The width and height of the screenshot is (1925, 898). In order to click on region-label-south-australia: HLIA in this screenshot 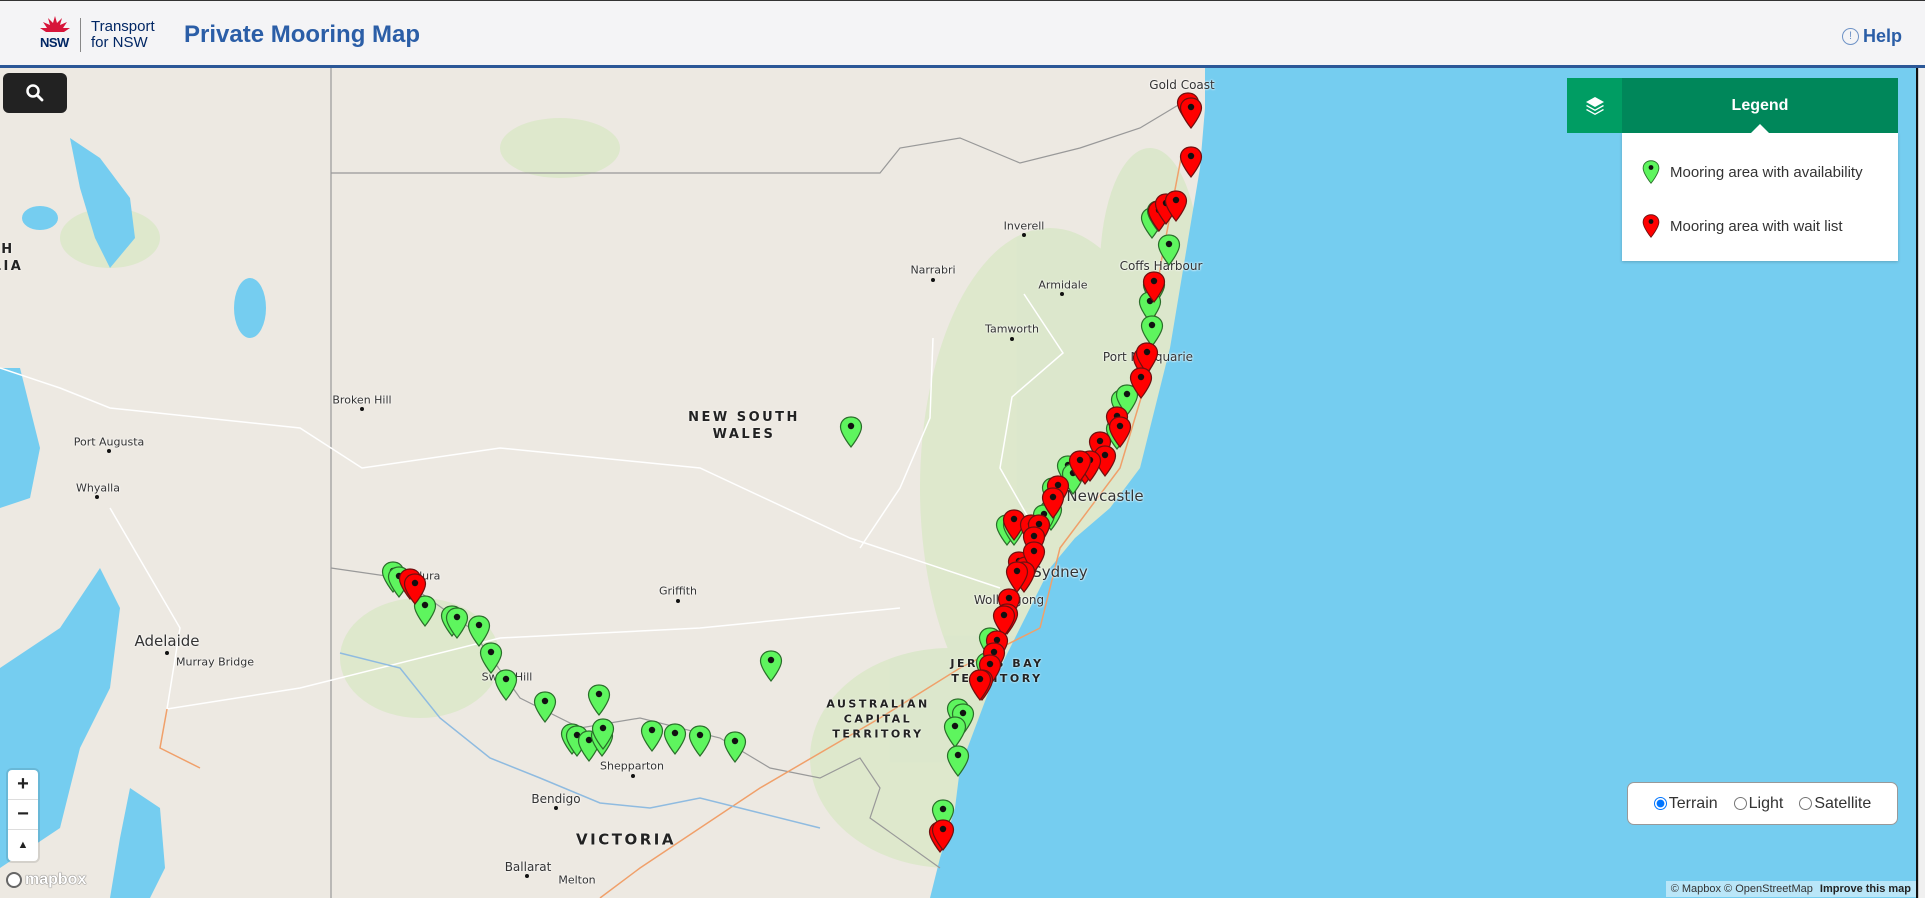, I will do `click(12, 258)`.